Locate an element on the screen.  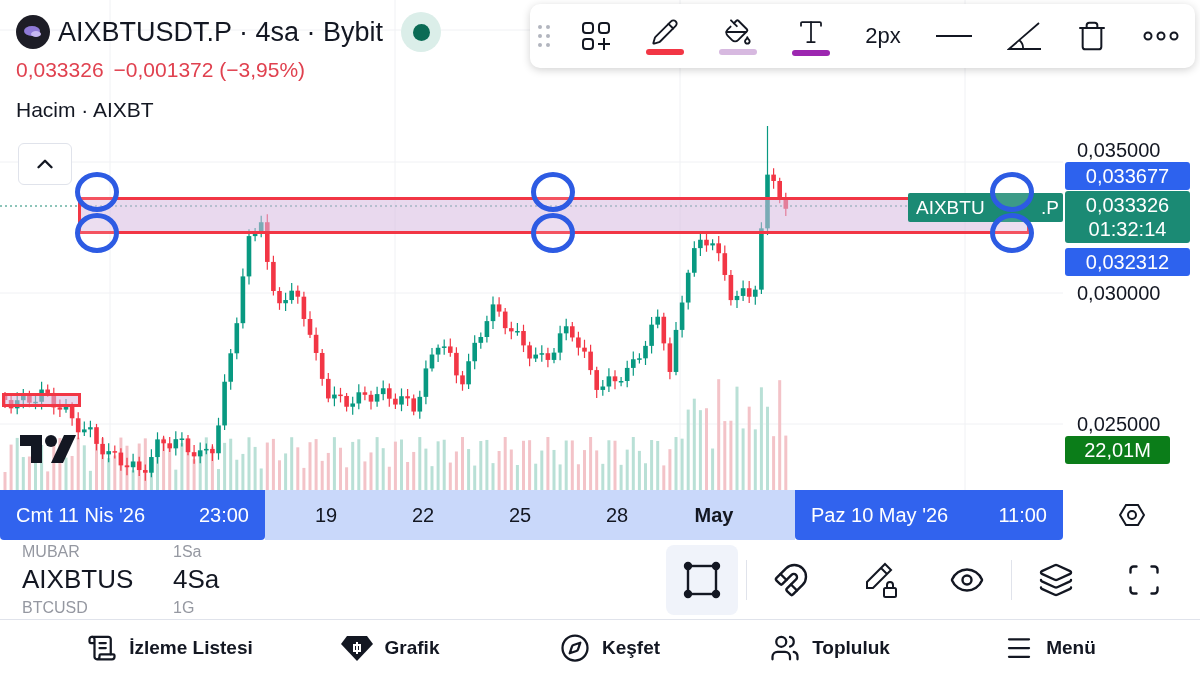
picker-interval: 4Sa is located at coordinates (196, 579).